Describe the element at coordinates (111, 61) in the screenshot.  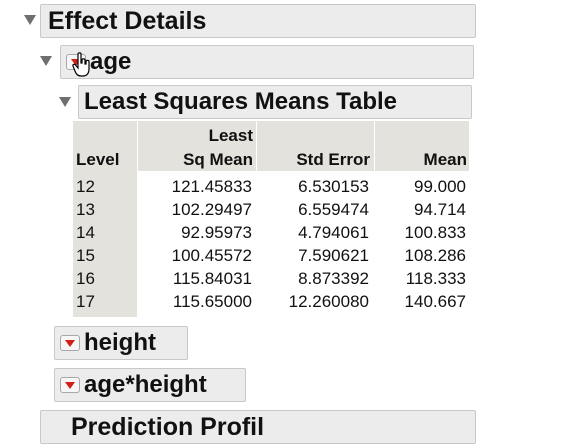
I see `age-title: age` at that location.